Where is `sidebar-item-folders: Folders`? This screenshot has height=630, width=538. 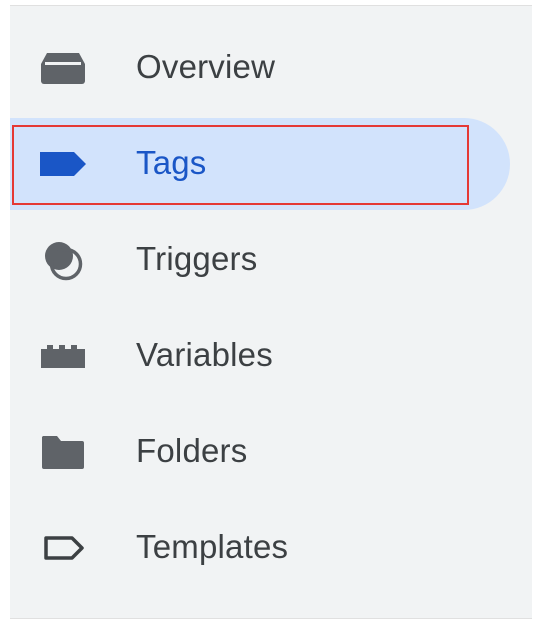 sidebar-item-folders: Folders is located at coordinates (260, 452).